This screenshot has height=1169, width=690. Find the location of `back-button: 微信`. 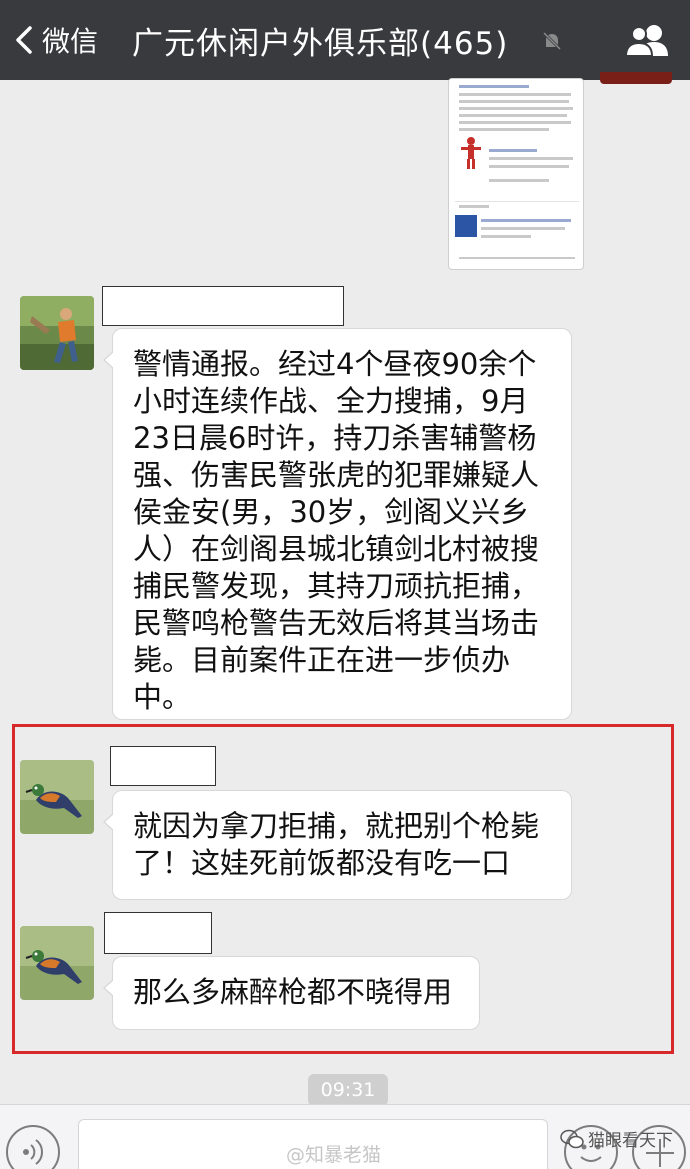

back-button: 微信 is located at coordinates (56, 40).